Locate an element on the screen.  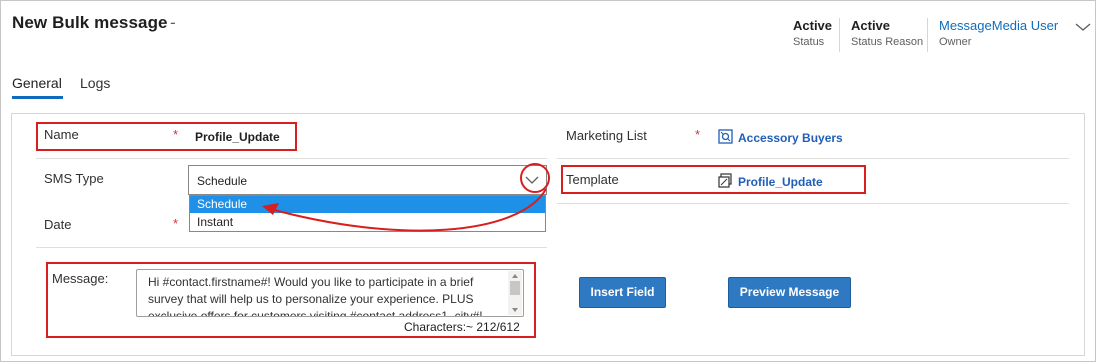
annotation-arrowhead is located at coordinates (270, 209).